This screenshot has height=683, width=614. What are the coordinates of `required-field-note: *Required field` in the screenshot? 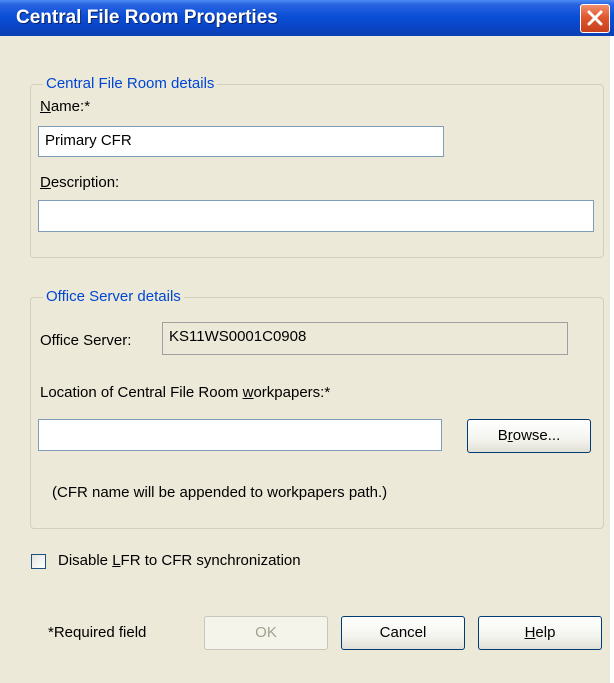 It's located at (97, 632).